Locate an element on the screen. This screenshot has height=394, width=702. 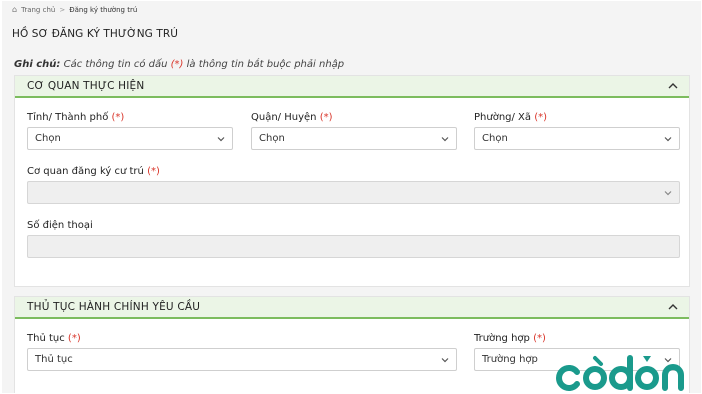
procedure-field: Thủ tục (*) Thủ tục is located at coordinates (242, 352).